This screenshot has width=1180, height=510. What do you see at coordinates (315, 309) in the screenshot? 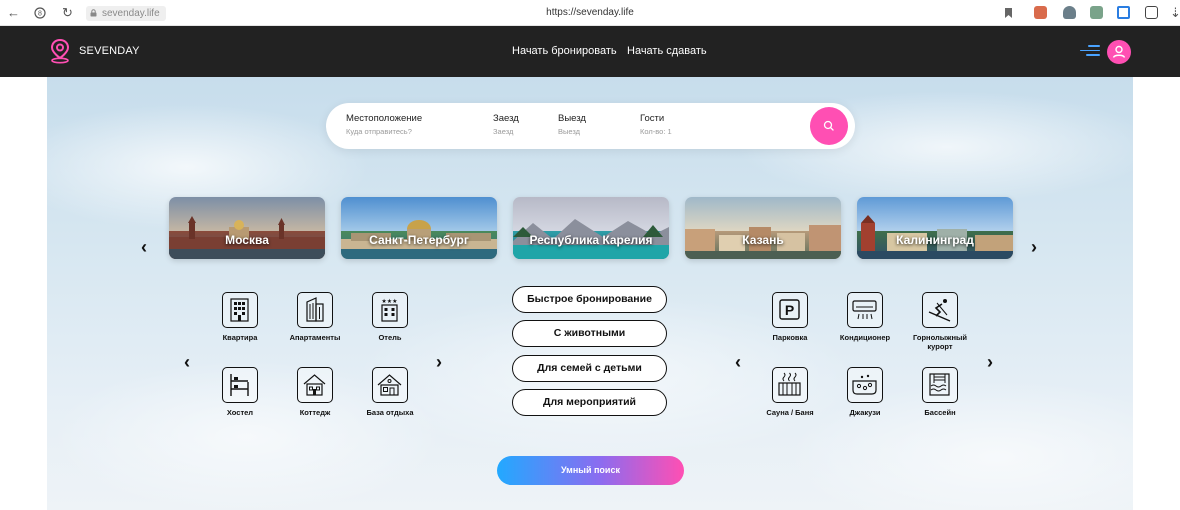
I see `apartments-building-icon` at bounding box center [315, 309].